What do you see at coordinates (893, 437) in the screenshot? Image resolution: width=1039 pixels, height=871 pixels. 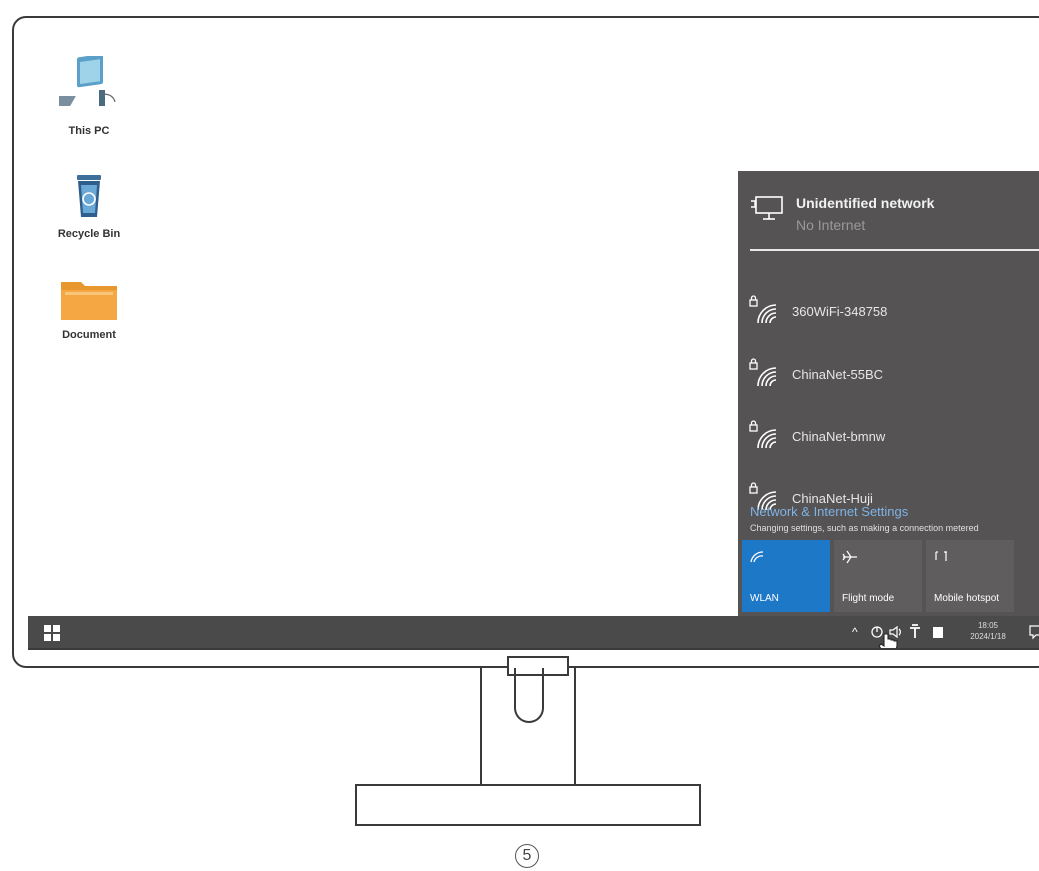 I see `network-item: ChinaNet-bmnw` at bounding box center [893, 437].